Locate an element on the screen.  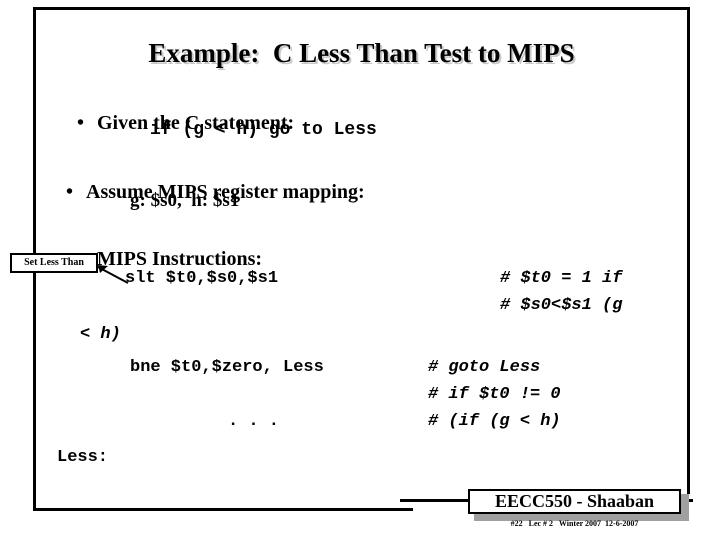
c-statement-code: if (g < h) go to Less is located at coordinates (263, 130).